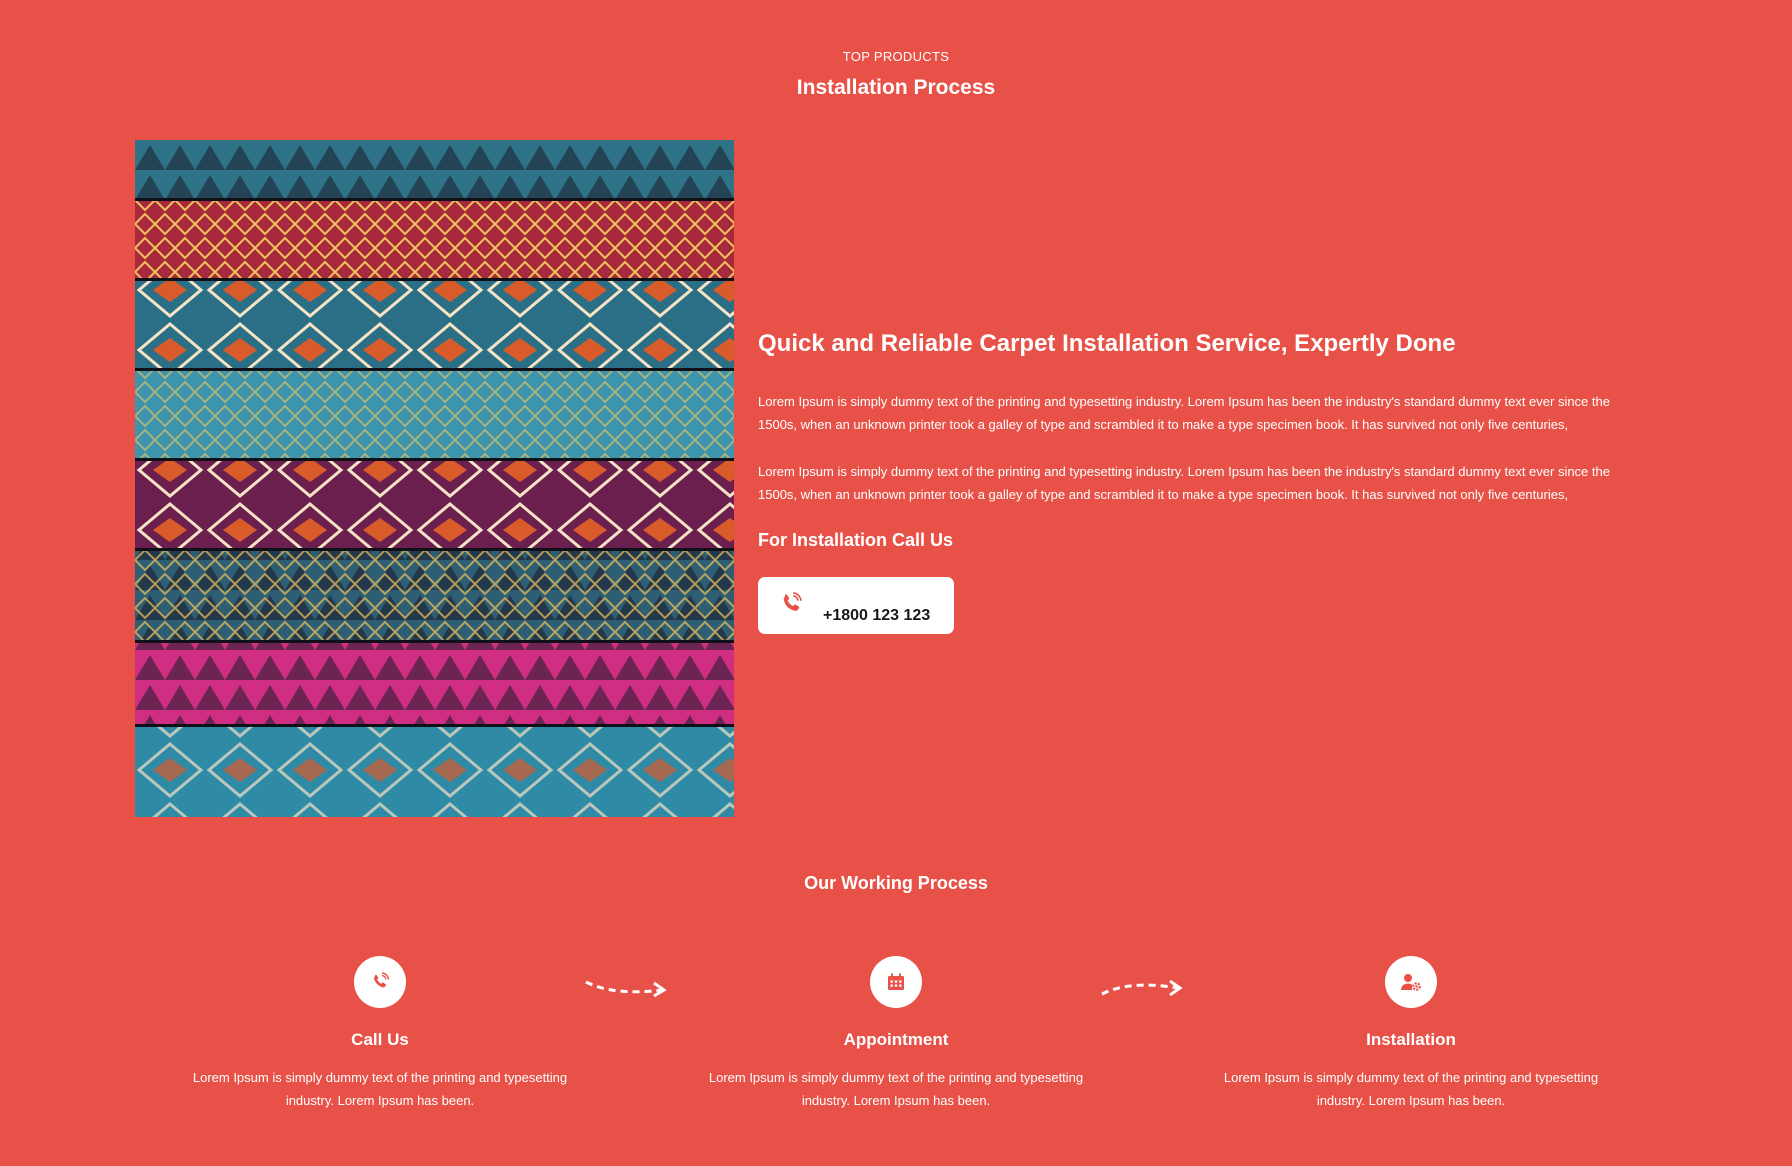 This screenshot has width=1792, height=1166. I want to click on phone-number: +1800 123 123, so click(877, 615).